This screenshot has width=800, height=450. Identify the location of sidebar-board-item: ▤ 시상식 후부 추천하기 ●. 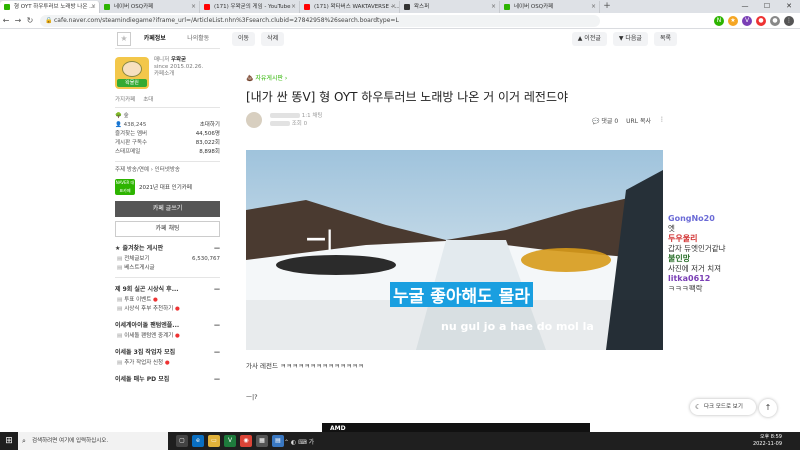
(167, 309).